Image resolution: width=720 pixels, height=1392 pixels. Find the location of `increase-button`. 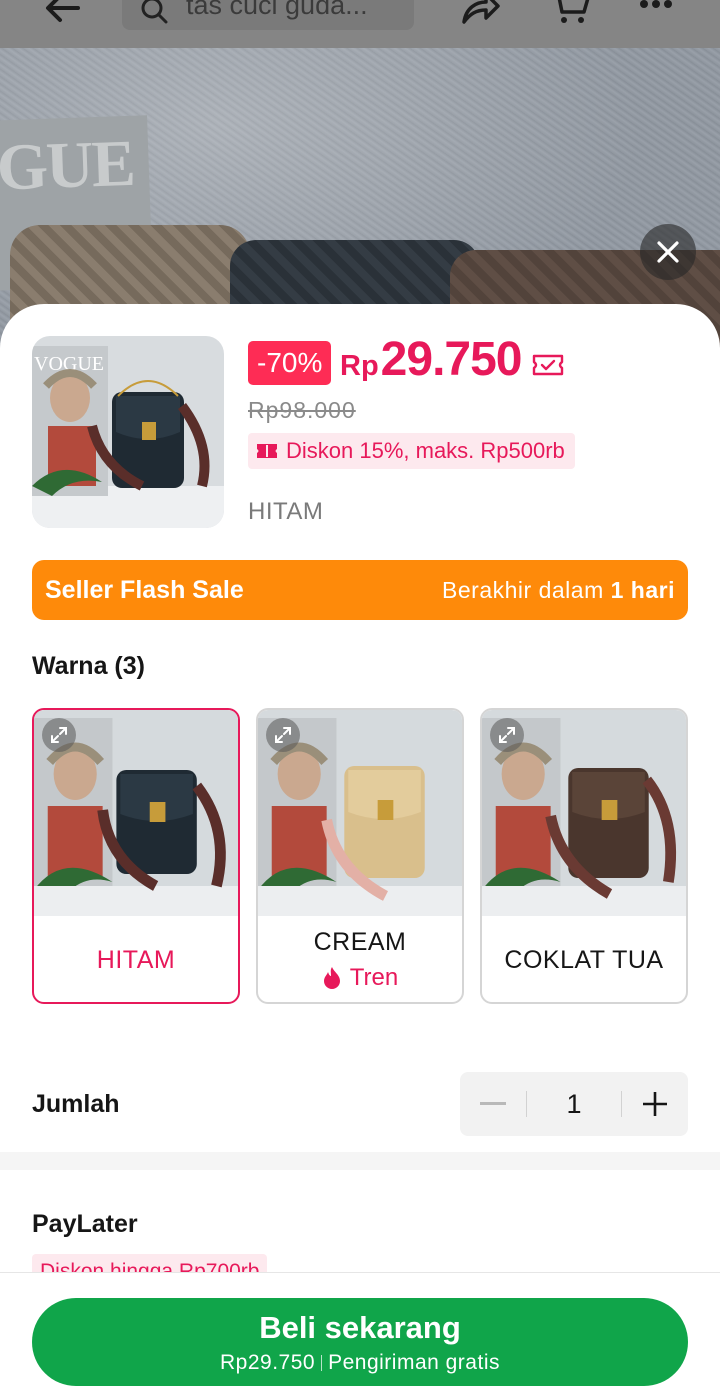

increase-button is located at coordinates (655, 1104).